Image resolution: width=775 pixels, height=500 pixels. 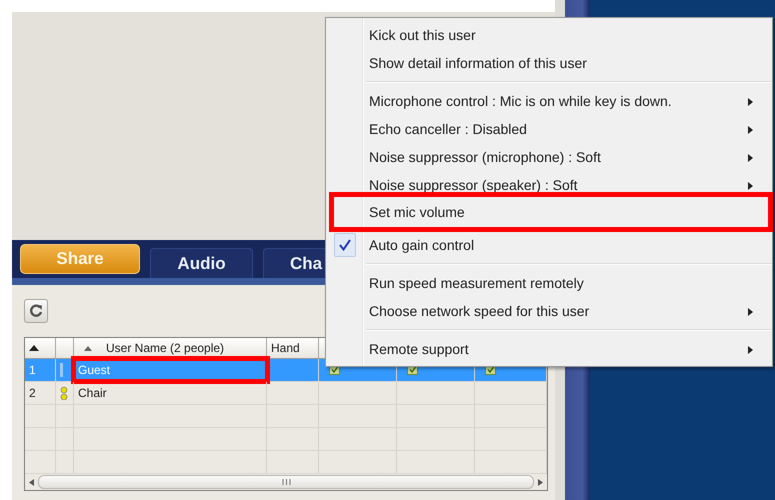 I want to click on column-title: User Name (2 people), so click(x=165, y=348).